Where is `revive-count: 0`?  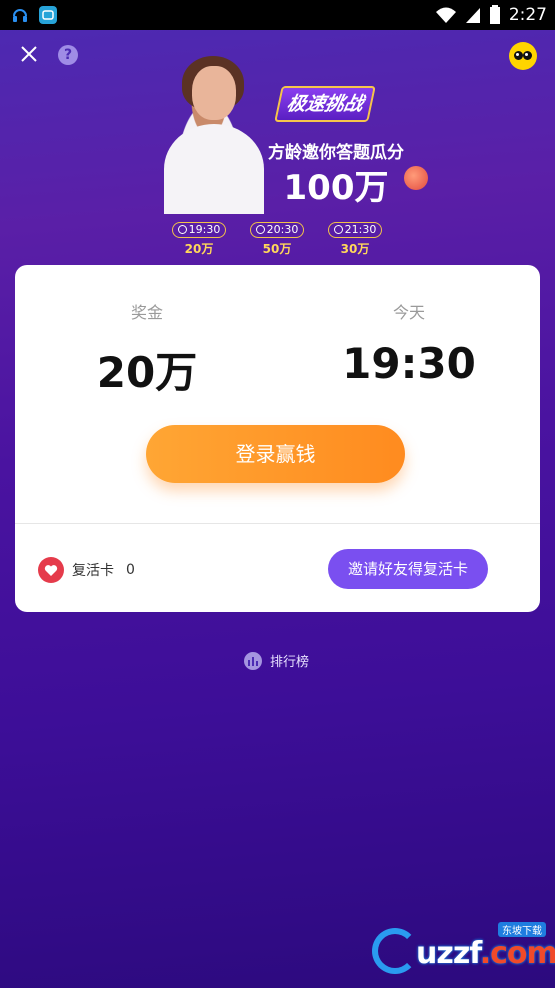
revive-count: 0 is located at coordinates (130, 570).